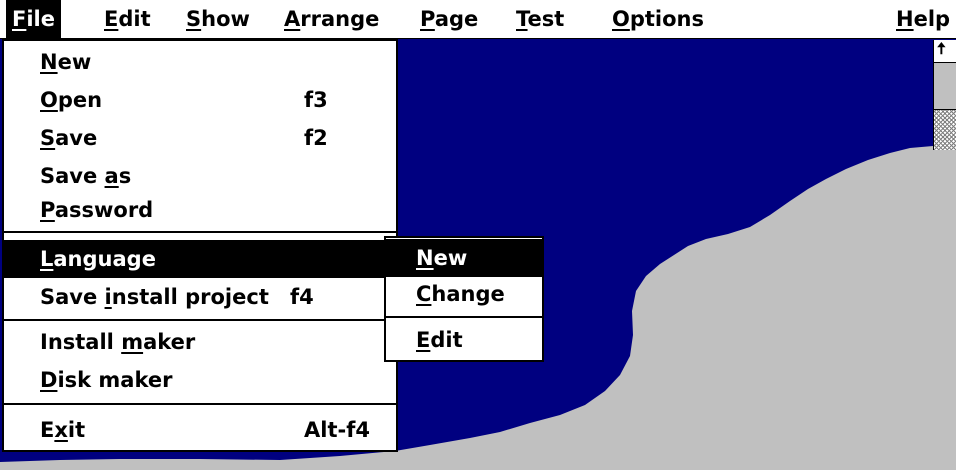  Describe the element at coordinates (337, 430) in the screenshot. I see `file-menu-item-exit-shortcut: Alt-f4` at that location.